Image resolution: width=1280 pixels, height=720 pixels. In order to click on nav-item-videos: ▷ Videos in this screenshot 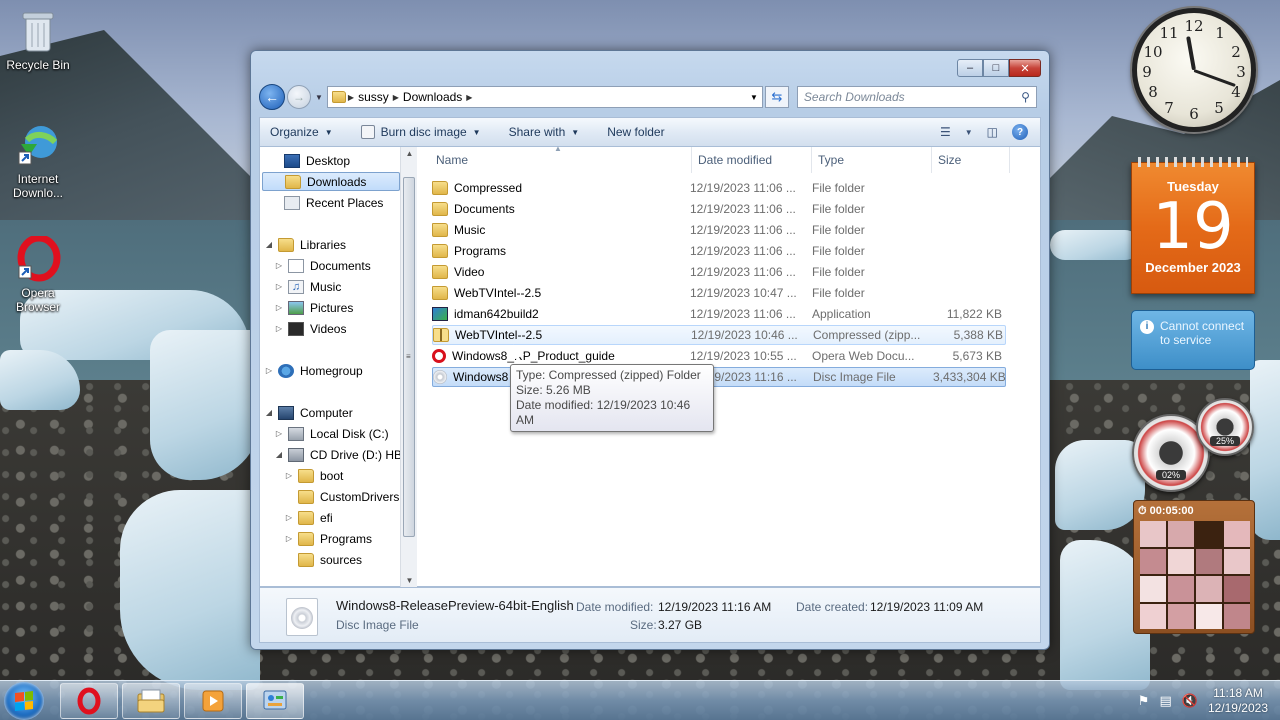, I will do `click(310, 328)`.